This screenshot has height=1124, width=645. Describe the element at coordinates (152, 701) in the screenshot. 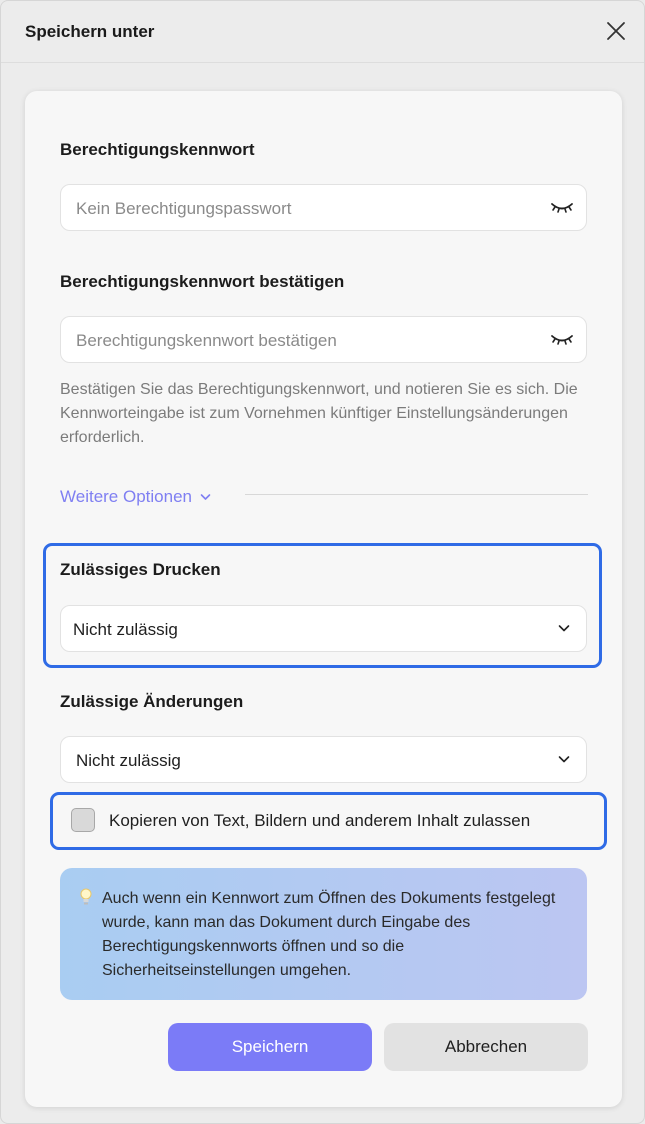

I see `changes-label: Zulässige Änderungen` at that location.